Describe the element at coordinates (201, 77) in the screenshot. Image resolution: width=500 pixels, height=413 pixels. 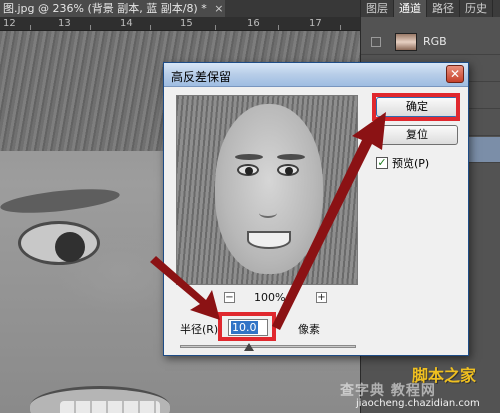
I see `dialog-title: 高反差保留` at that location.